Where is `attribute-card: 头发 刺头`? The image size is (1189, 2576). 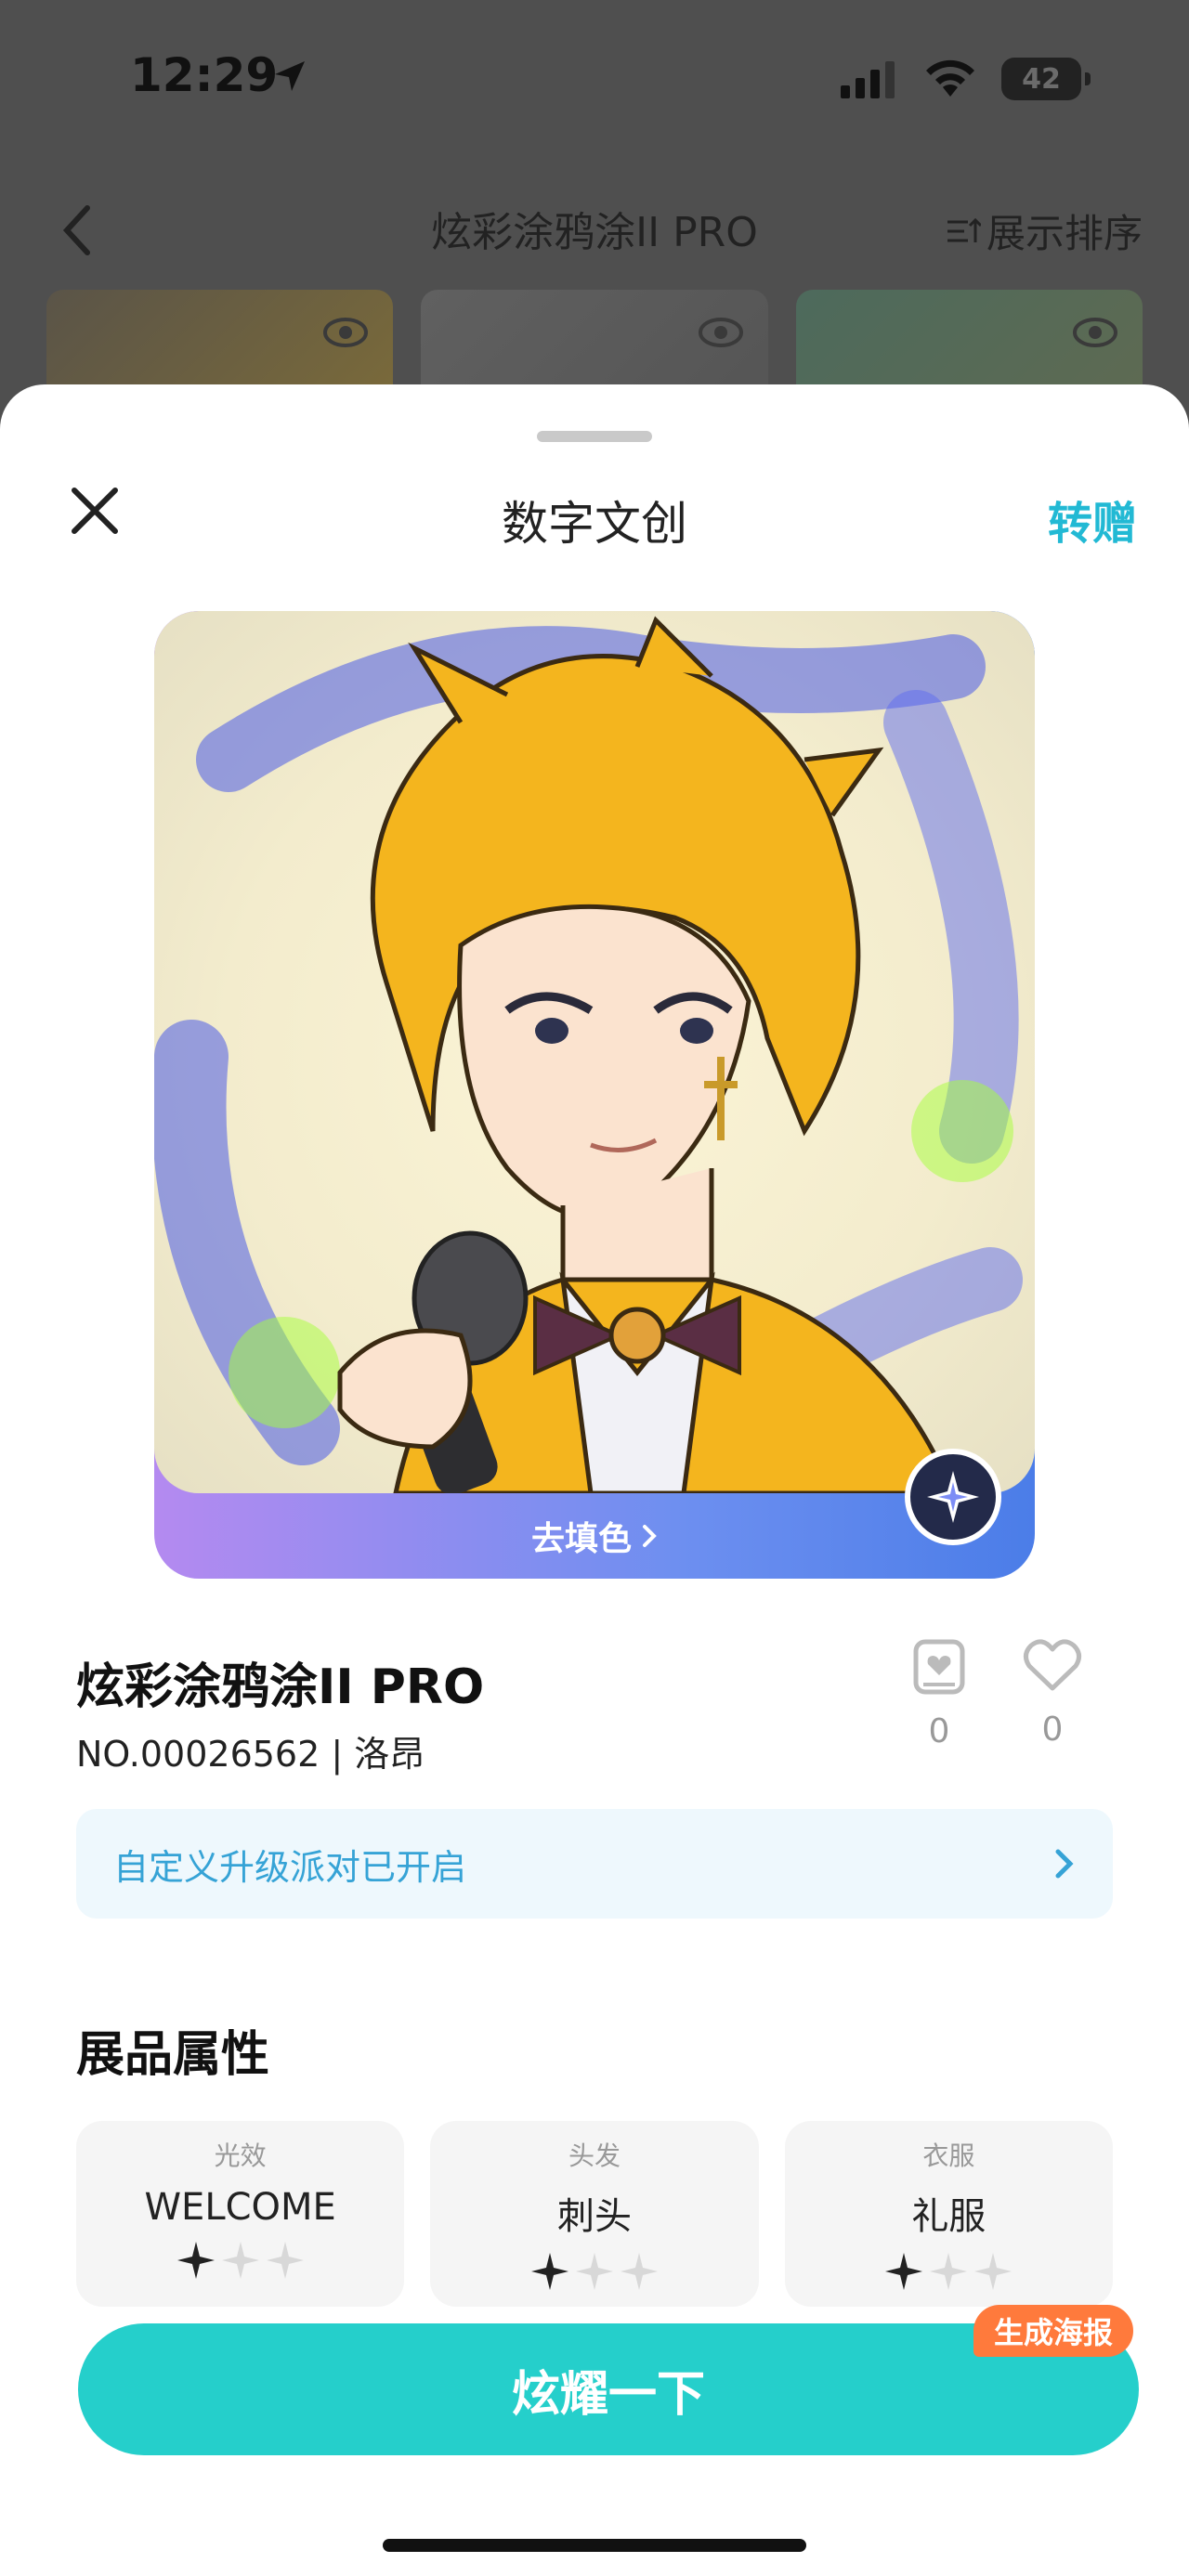 attribute-card: 头发 刺头 is located at coordinates (594, 2214).